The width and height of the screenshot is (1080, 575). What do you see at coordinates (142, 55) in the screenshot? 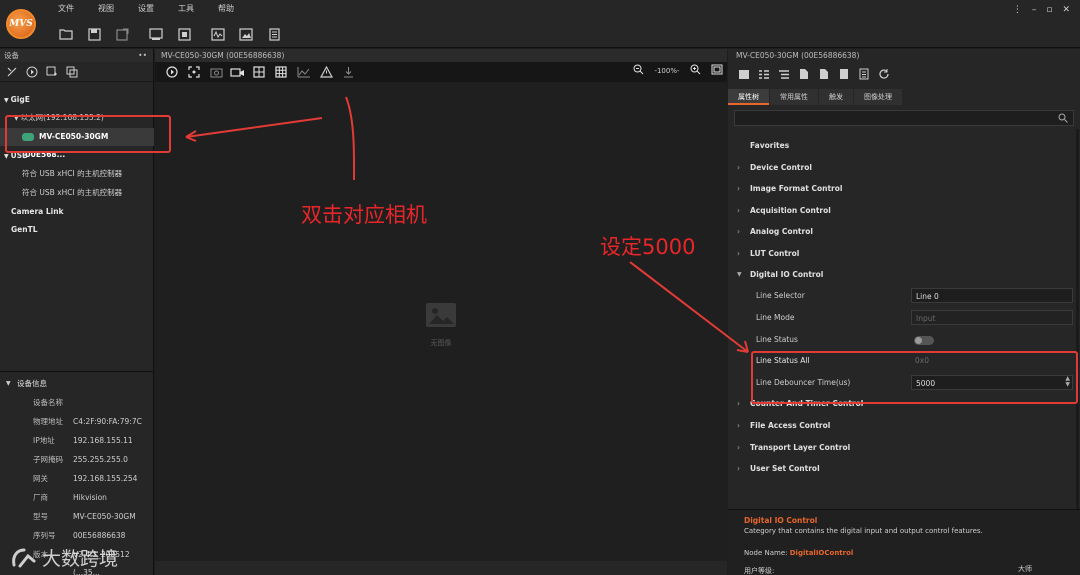
I see `panel-menu-icon: ••` at bounding box center [142, 55].